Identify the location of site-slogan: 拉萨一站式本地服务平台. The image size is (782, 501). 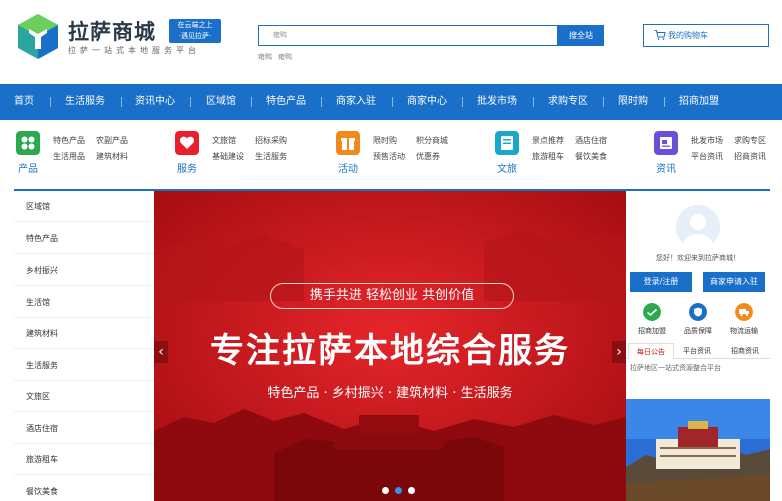
(134, 50).